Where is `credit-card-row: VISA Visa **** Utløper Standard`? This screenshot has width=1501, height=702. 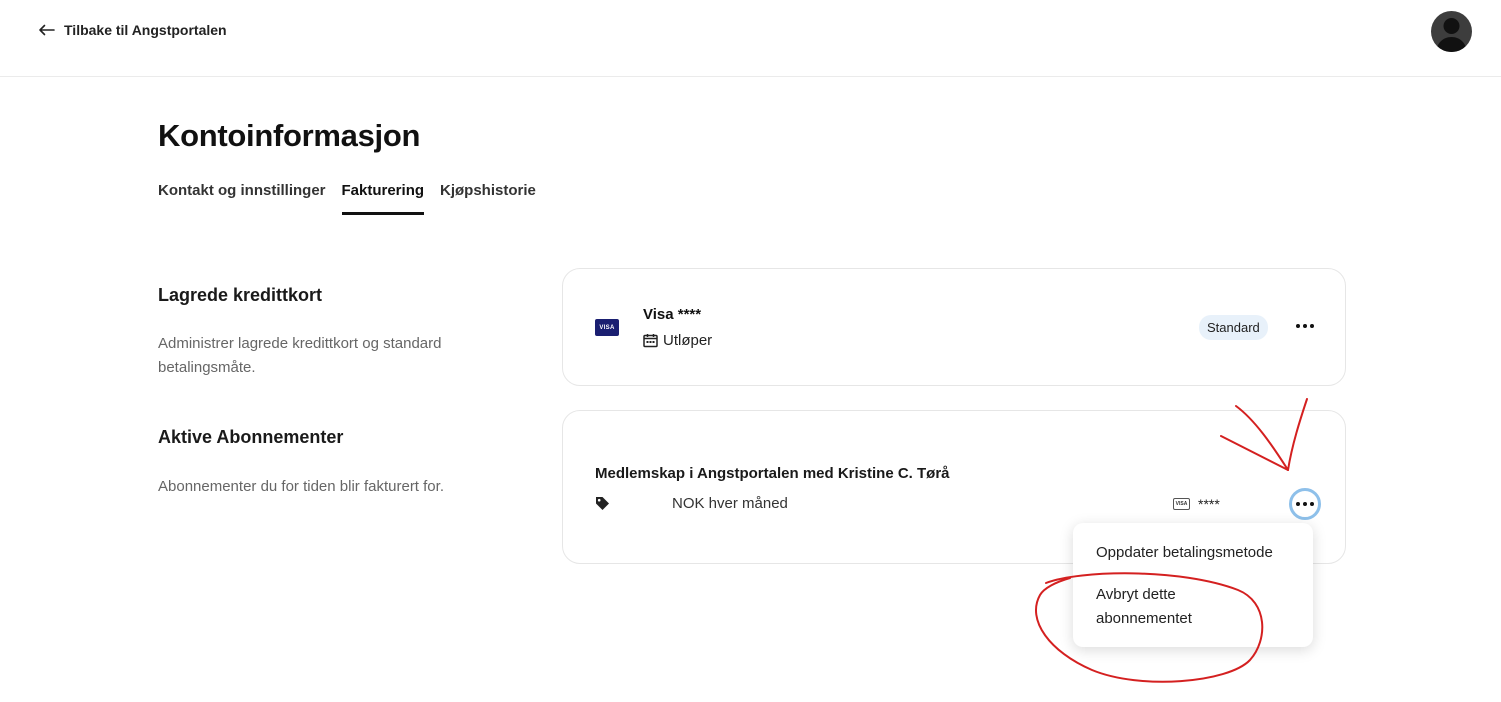
credit-card-row: VISA Visa **** Utløper Standard is located at coordinates (954, 327).